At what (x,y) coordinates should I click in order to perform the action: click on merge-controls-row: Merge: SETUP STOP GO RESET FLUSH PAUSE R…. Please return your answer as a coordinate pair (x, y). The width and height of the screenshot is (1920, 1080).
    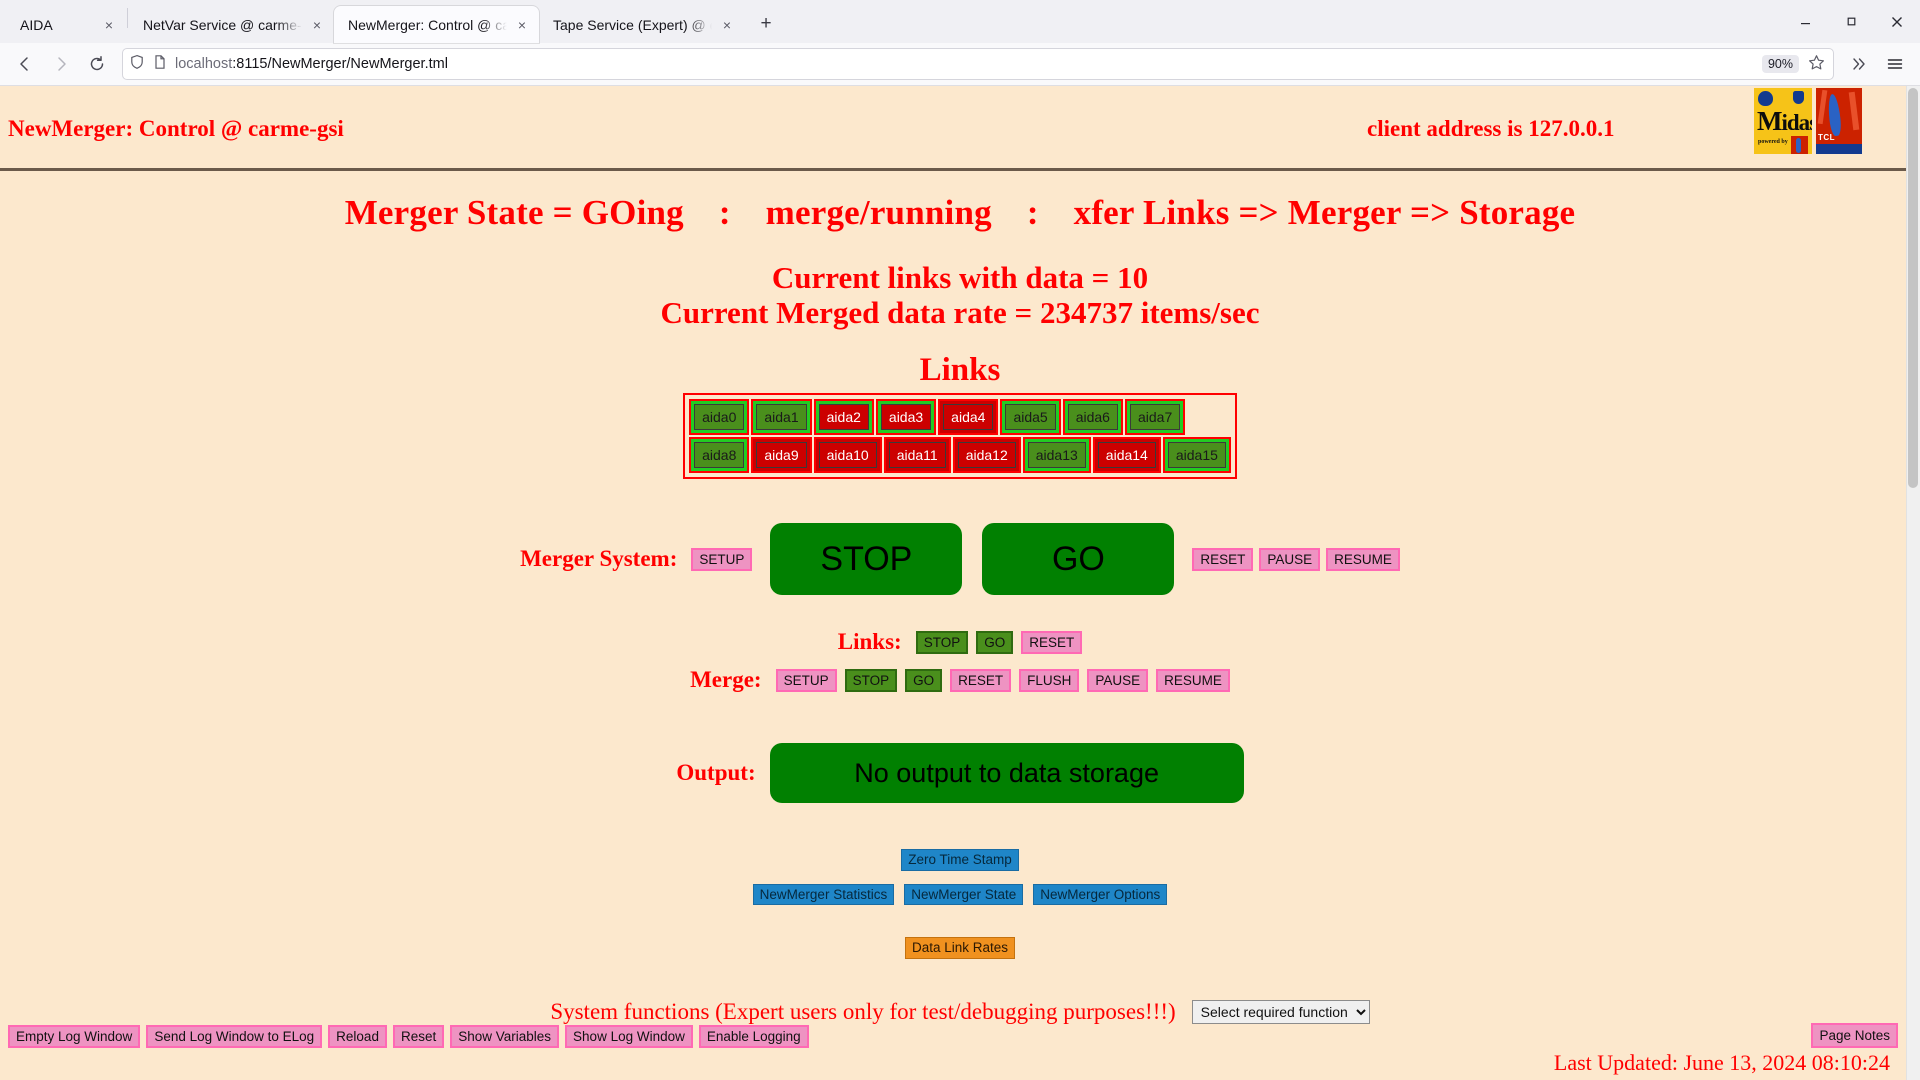
    Looking at the image, I should click on (960, 680).